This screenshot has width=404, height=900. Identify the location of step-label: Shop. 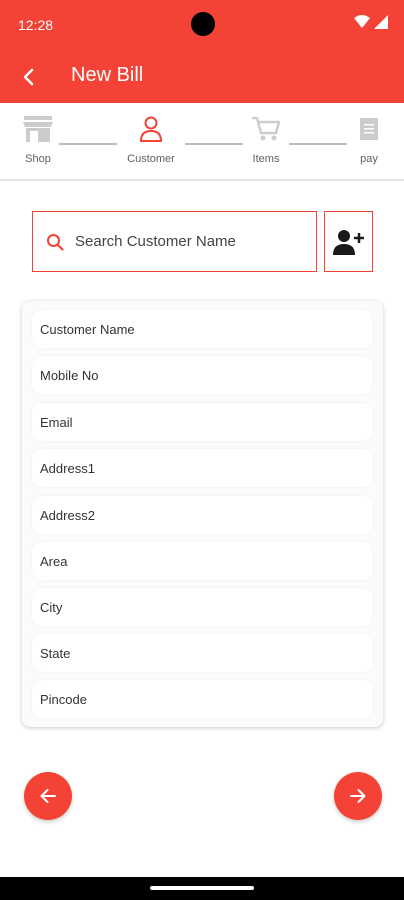
(38, 159).